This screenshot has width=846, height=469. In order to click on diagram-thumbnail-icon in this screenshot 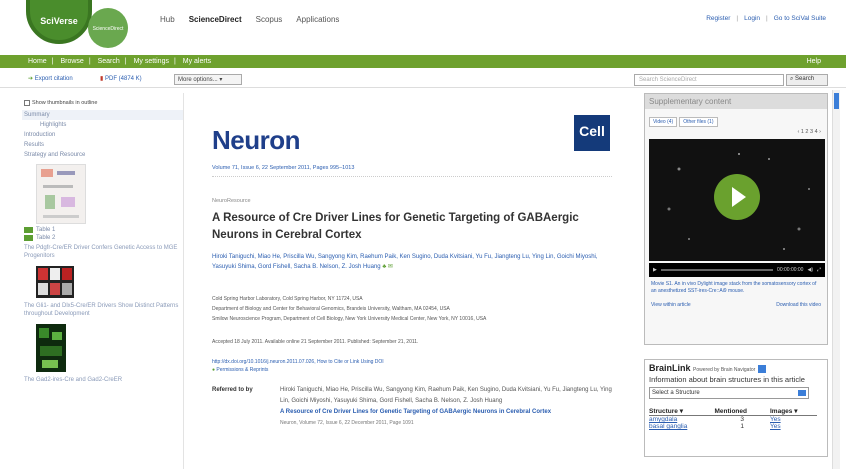, I will do `click(60, 193)`.